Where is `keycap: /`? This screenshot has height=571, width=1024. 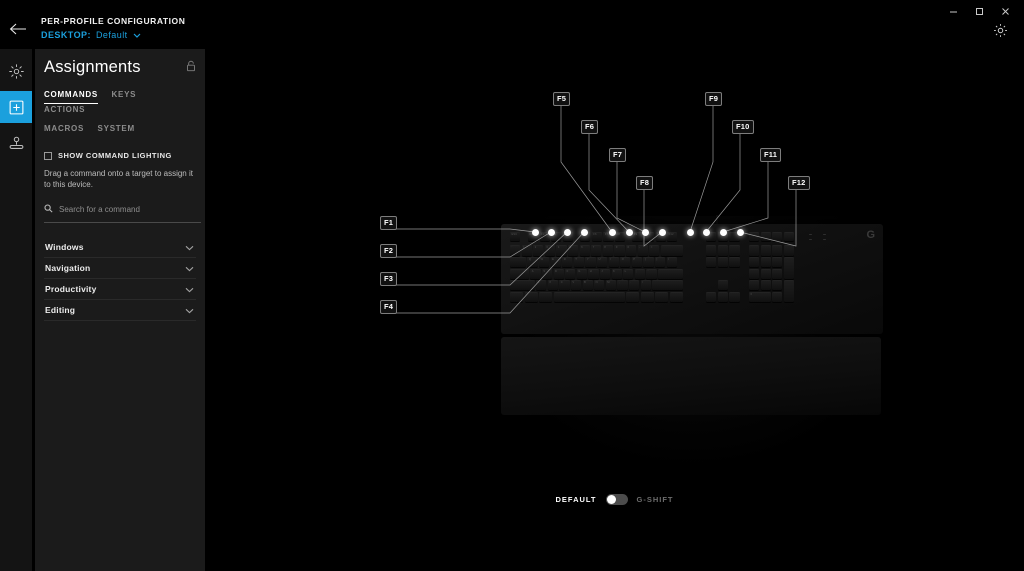
keycap: / is located at coordinates (645, 285).